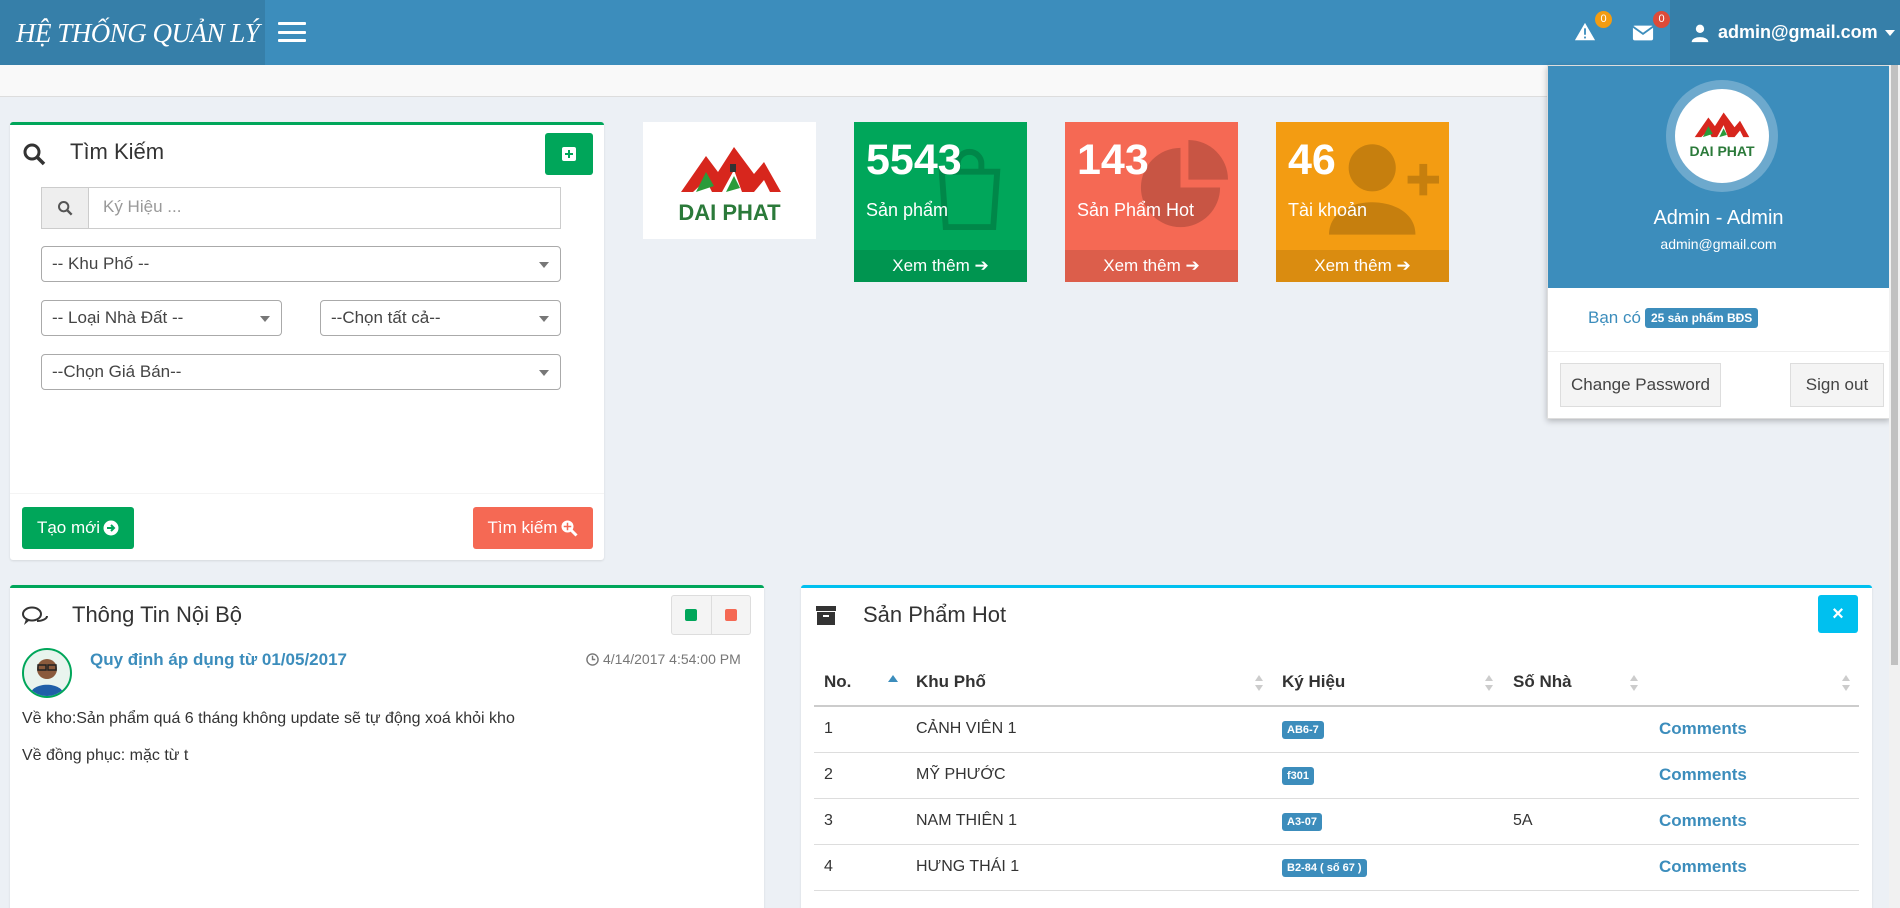 The width and height of the screenshot is (1900, 908). What do you see at coordinates (729, 212) in the screenshot?
I see `company-logo-text: DAI PHAT` at bounding box center [729, 212].